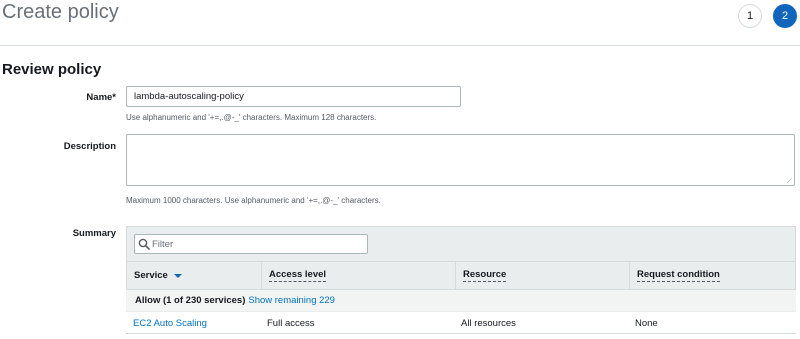  I want to click on column-header-service: Service, so click(194, 275).